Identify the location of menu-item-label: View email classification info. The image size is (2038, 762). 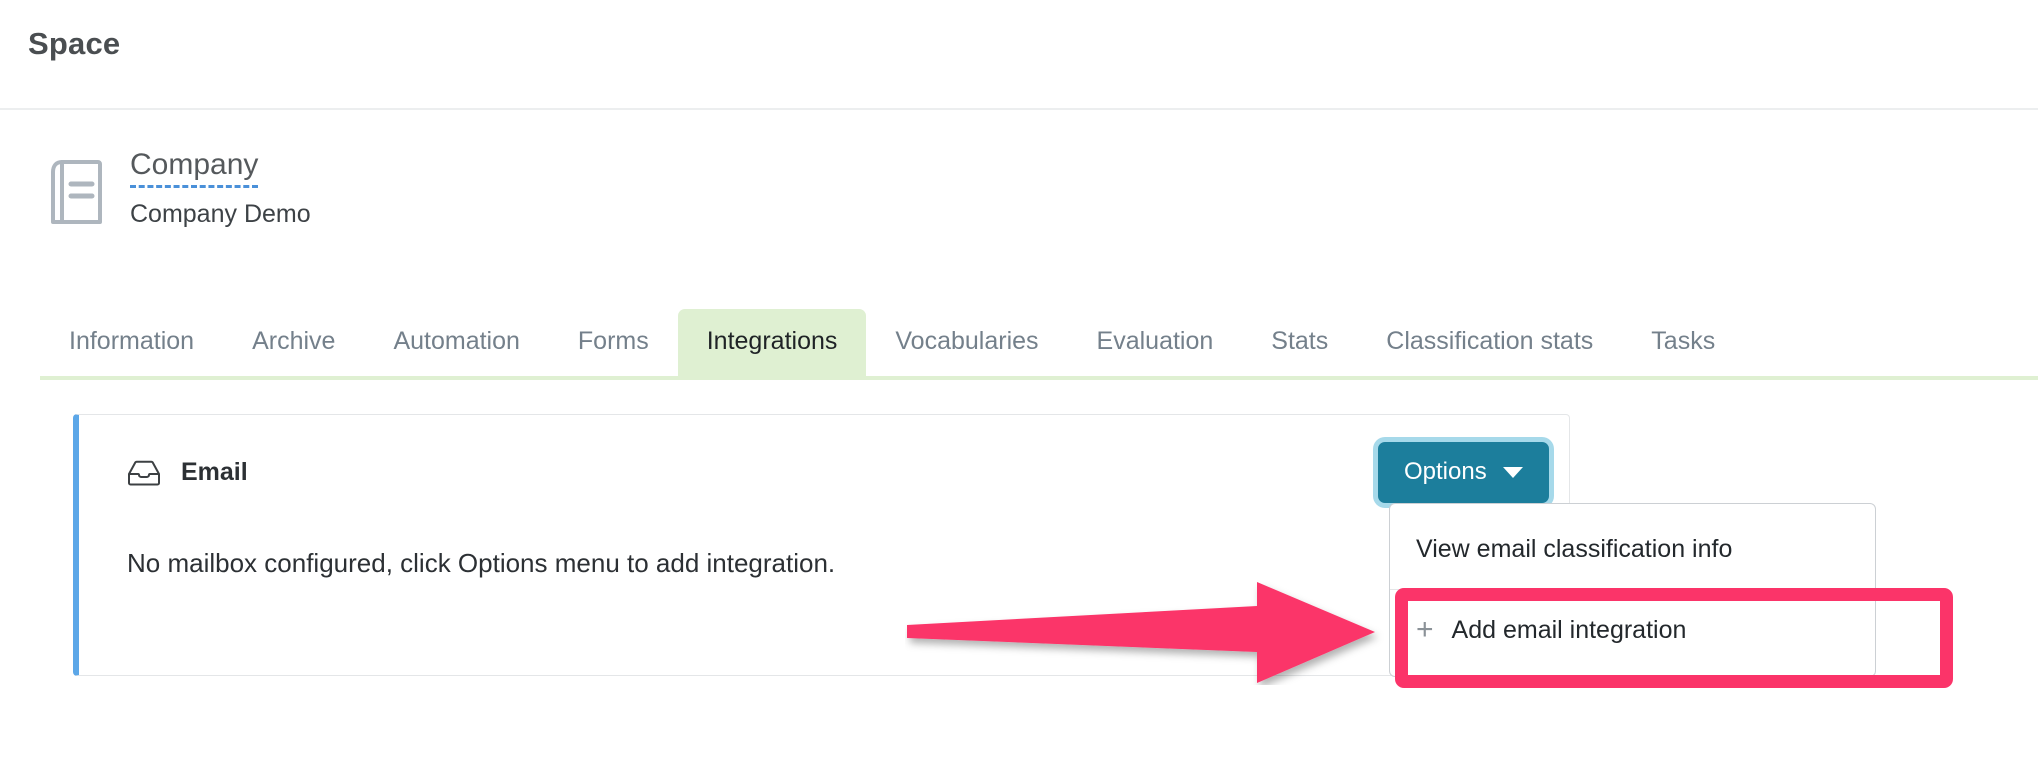
(1574, 549).